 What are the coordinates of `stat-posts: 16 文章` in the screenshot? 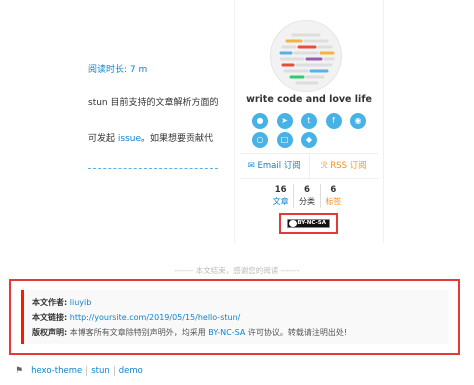 It's located at (281, 196).